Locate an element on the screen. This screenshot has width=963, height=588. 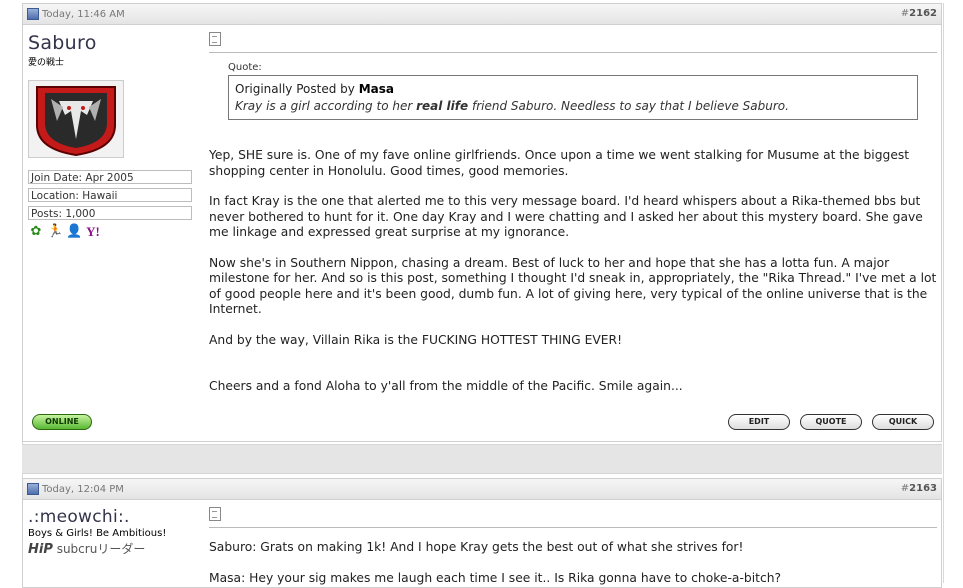
online-status-button: ONLINE is located at coordinates (62, 422).